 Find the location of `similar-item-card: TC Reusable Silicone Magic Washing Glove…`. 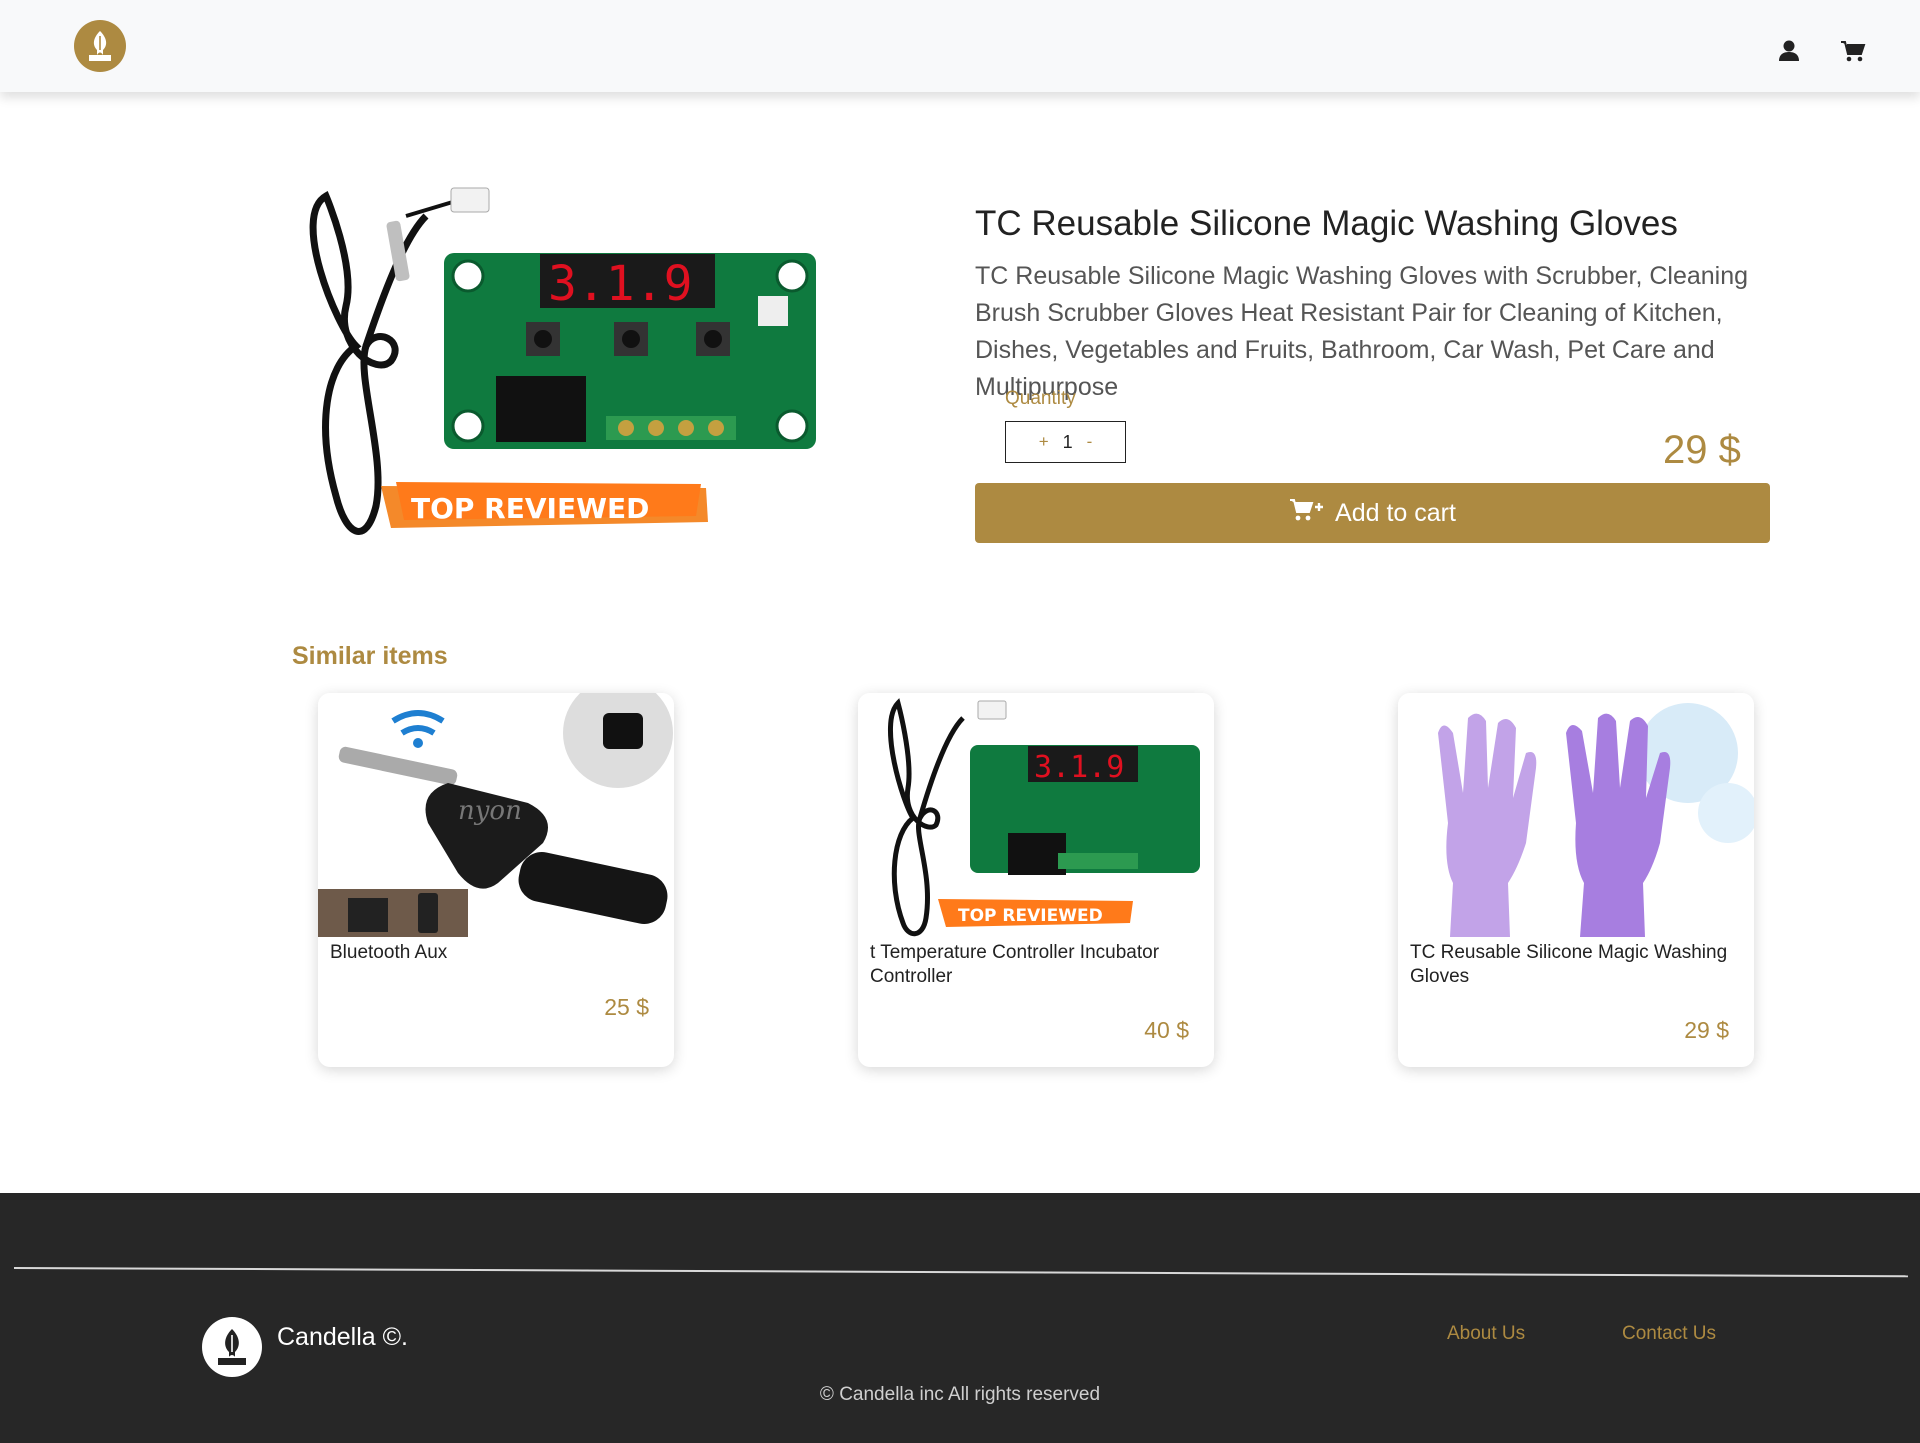

similar-item-card: TC Reusable Silicone Magic Washing Glove… is located at coordinates (1576, 880).